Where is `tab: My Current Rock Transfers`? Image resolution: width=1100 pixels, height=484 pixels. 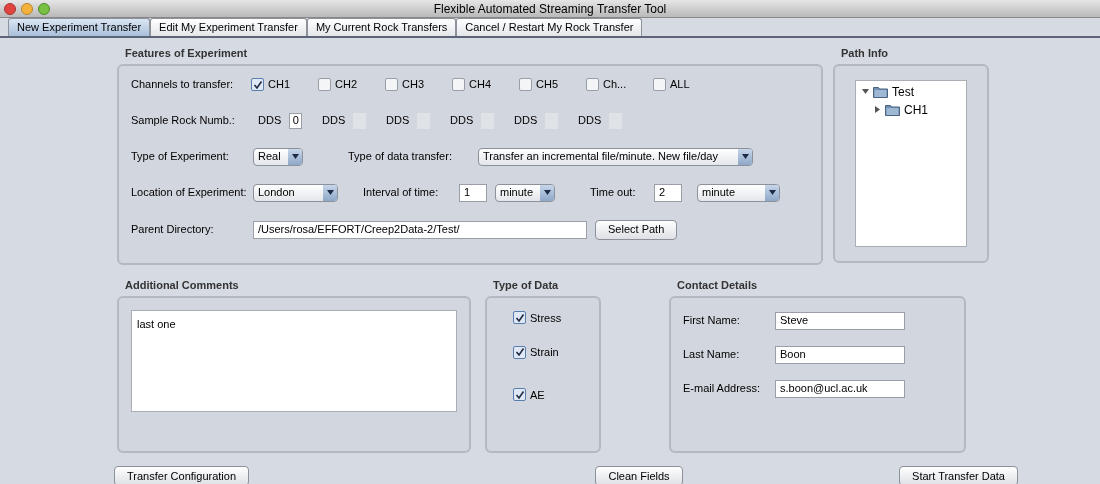 tab: My Current Rock Transfers is located at coordinates (381, 27).